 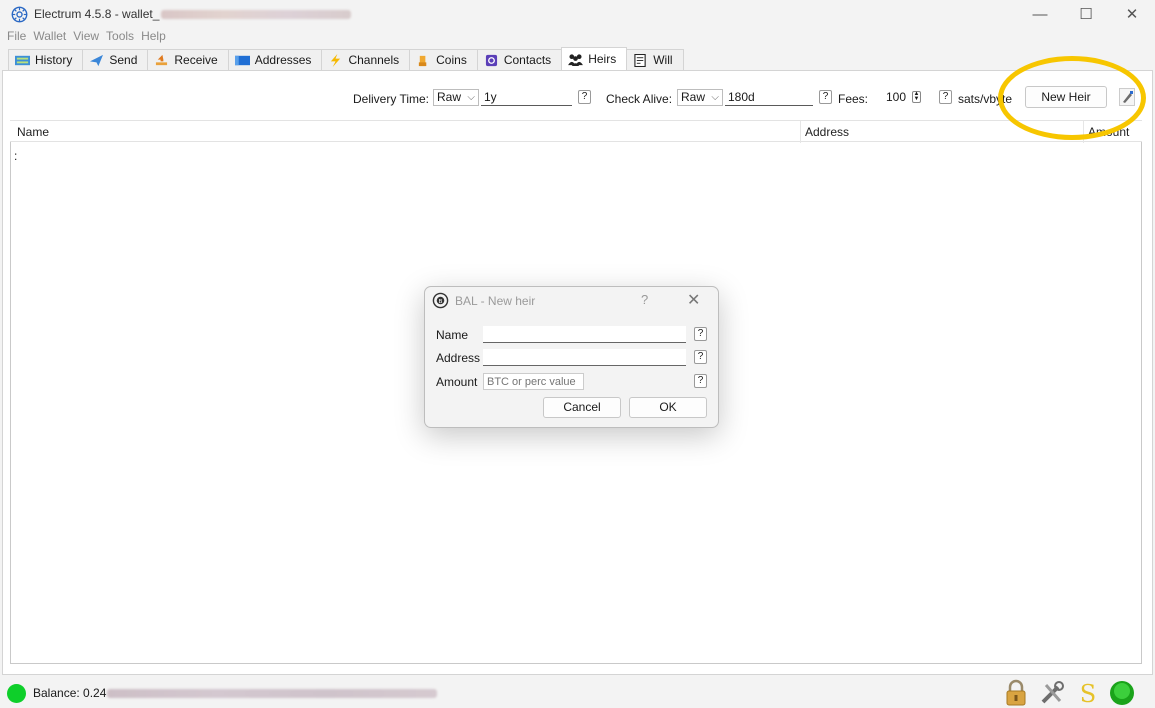 I want to click on dialog-help-button: ?, so click(x=644, y=299).